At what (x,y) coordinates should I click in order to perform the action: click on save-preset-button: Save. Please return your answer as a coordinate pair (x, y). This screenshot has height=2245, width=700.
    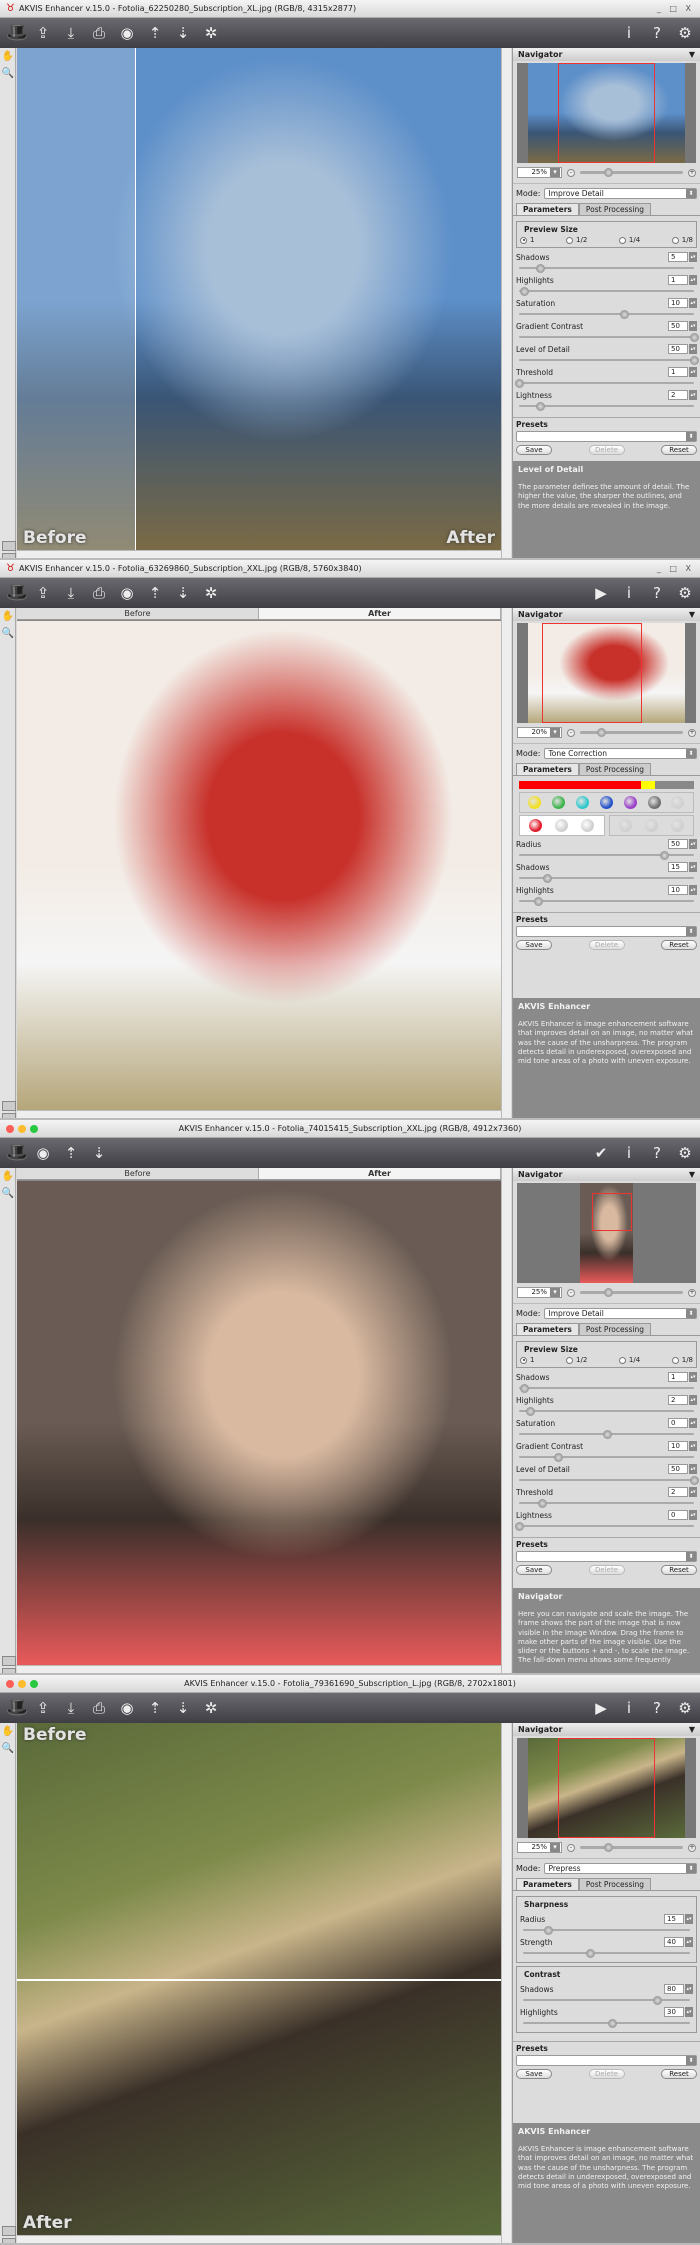
    Looking at the image, I should click on (534, 1570).